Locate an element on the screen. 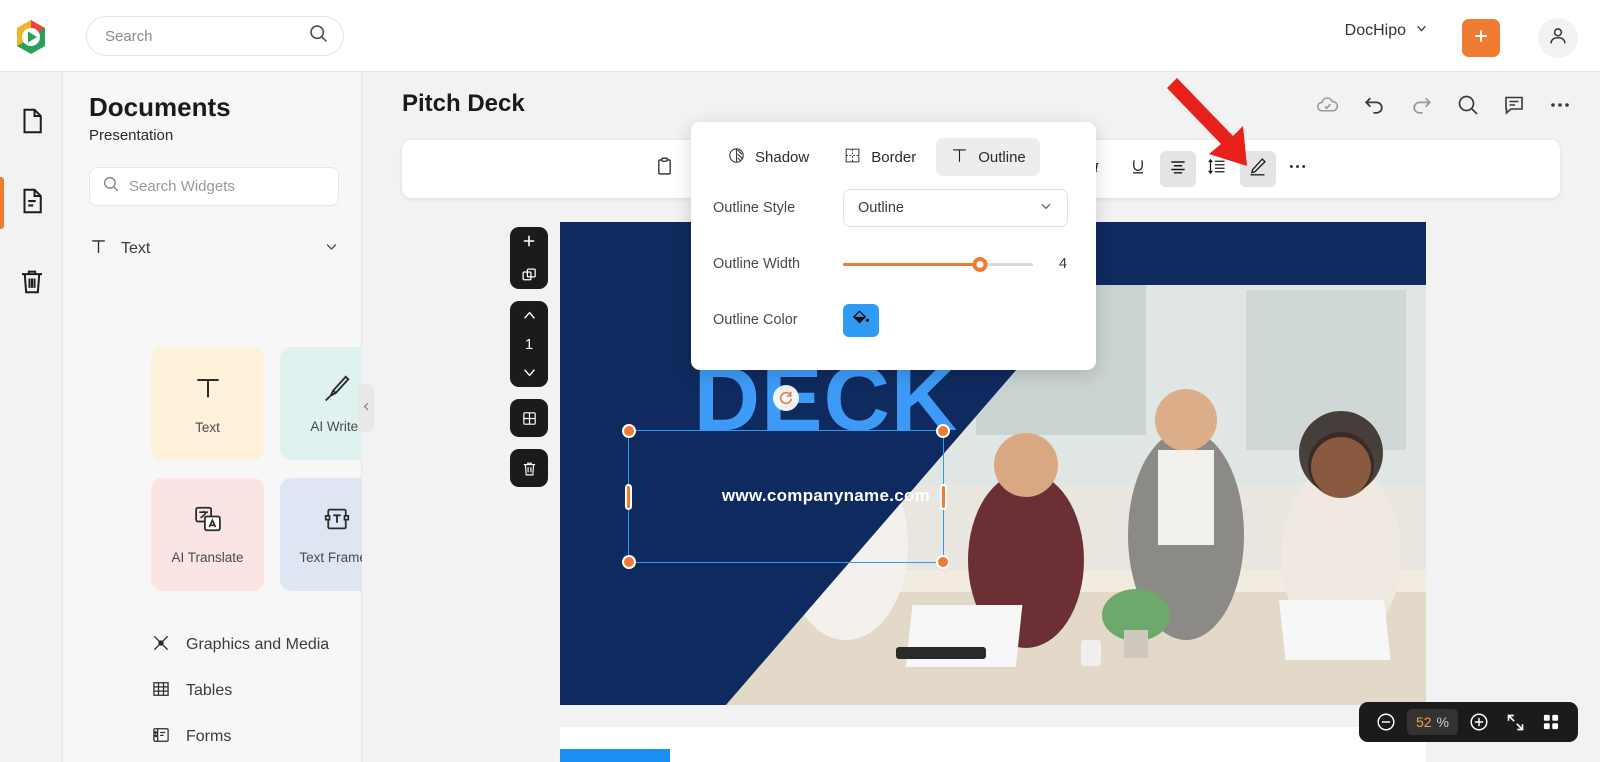 Image resolution: width=1600 pixels, height=762 pixels. outline-t-icon is located at coordinates (959, 157).